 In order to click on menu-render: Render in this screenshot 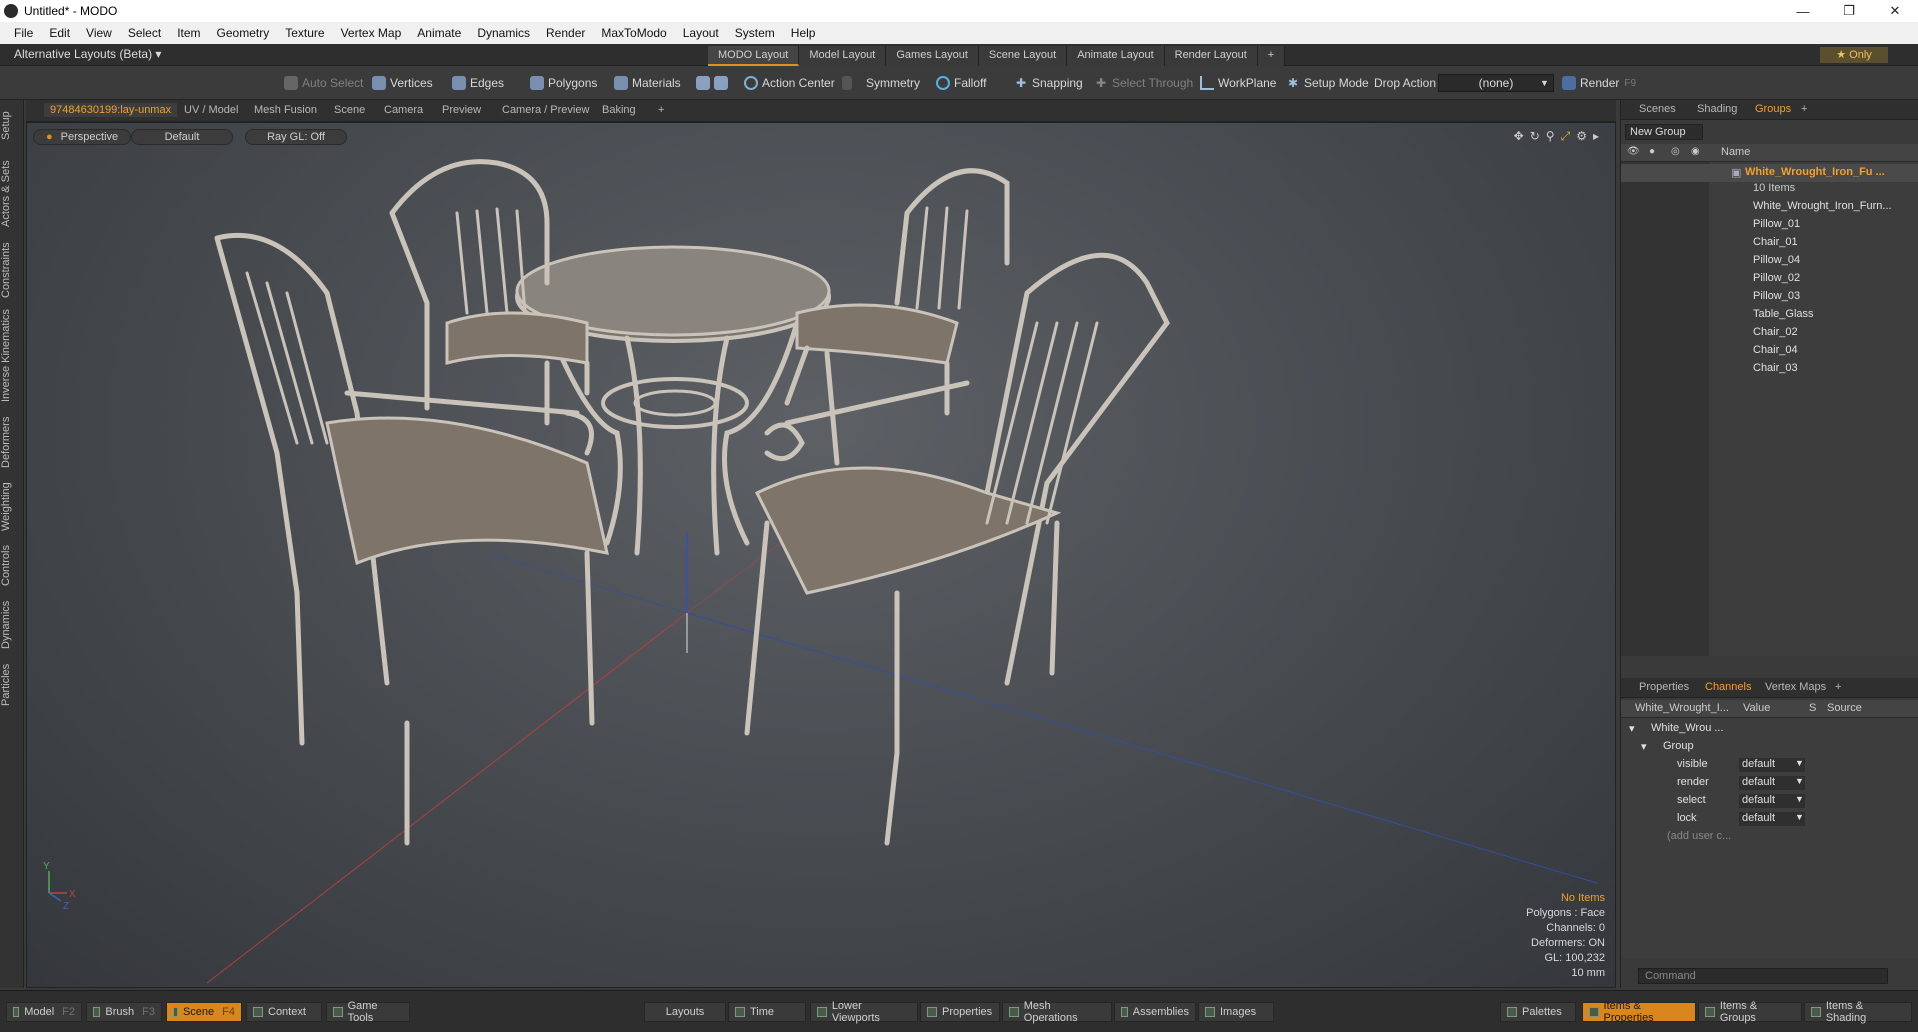, I will do `click(565, 33)`.